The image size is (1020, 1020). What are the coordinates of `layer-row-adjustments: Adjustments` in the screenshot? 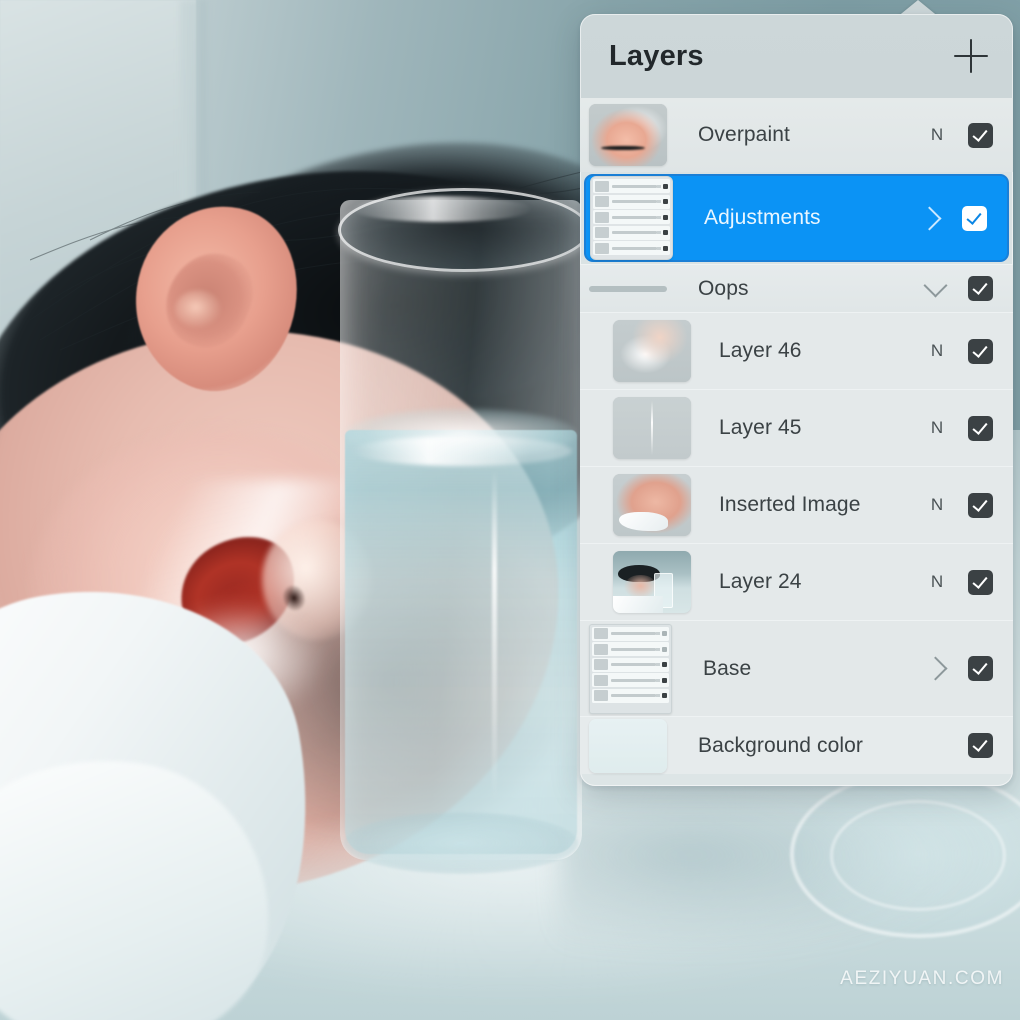 It's located at (796, 218).